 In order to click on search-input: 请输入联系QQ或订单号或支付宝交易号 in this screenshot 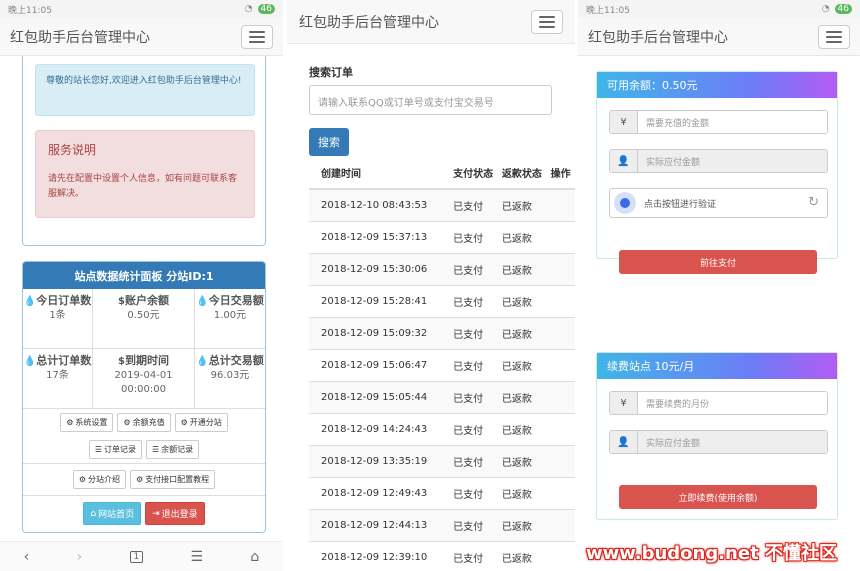, I will do `click(430, 100)`.